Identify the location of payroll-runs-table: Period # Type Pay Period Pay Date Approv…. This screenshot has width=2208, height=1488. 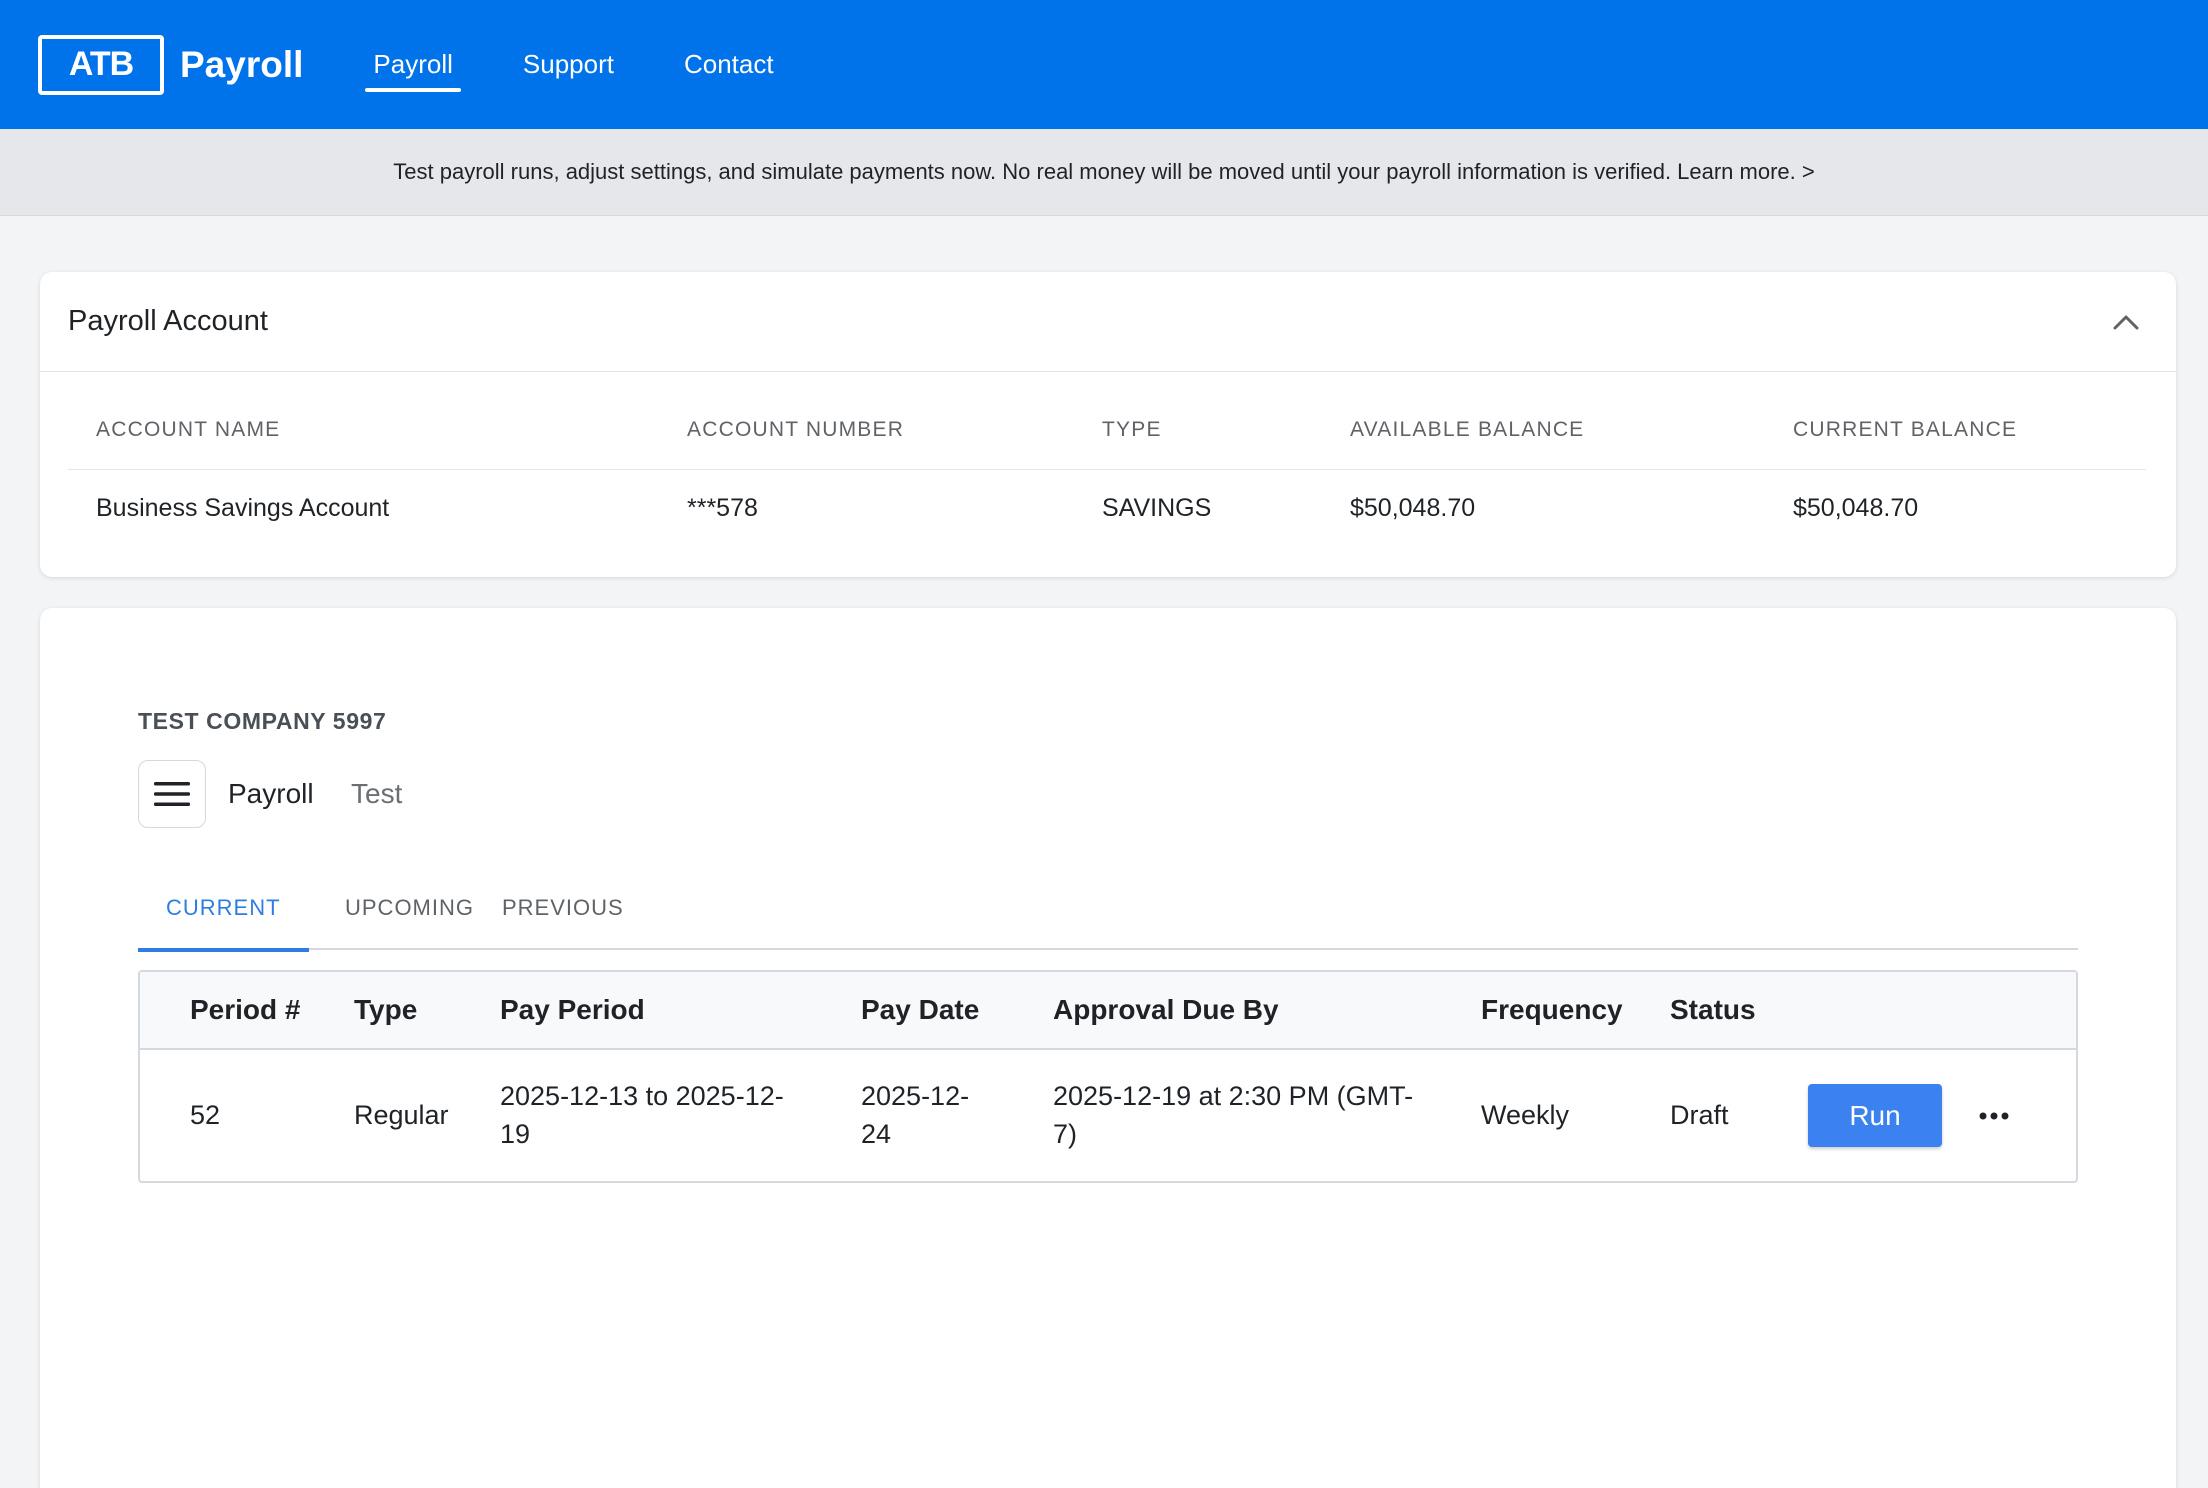
(1108, 1076).